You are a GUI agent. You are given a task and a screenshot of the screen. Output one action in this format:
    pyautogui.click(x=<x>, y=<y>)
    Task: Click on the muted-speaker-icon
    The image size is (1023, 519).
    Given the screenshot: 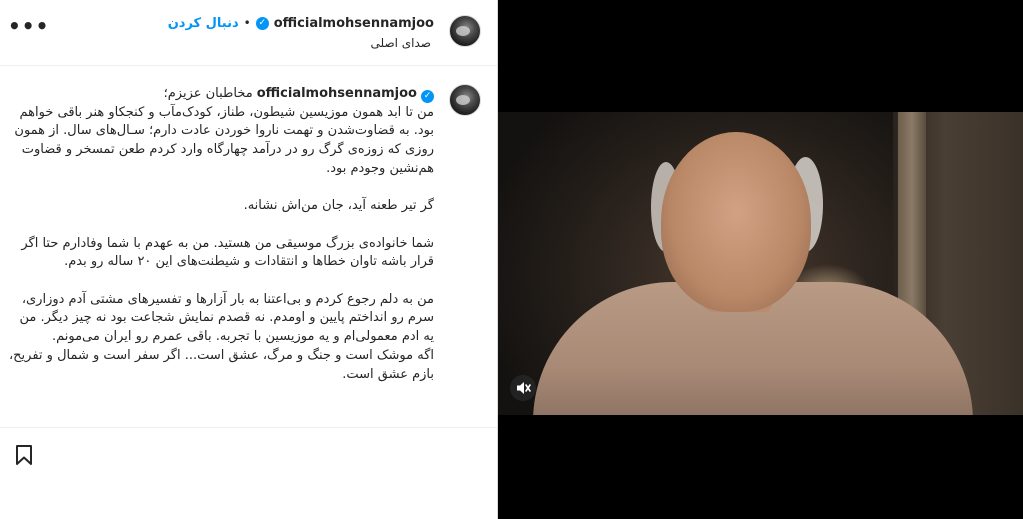 What is the action you would take?
    pyautogui.click(x=523, y=388)
    